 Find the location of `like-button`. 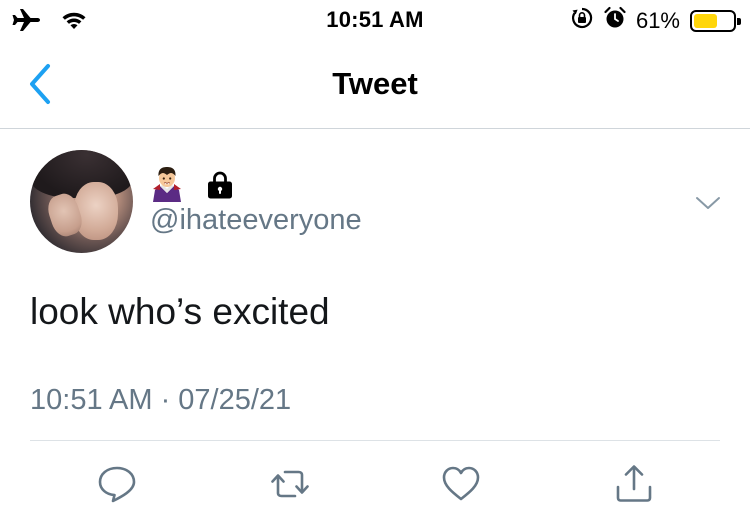

like-button is located at coordinates (461, 484).